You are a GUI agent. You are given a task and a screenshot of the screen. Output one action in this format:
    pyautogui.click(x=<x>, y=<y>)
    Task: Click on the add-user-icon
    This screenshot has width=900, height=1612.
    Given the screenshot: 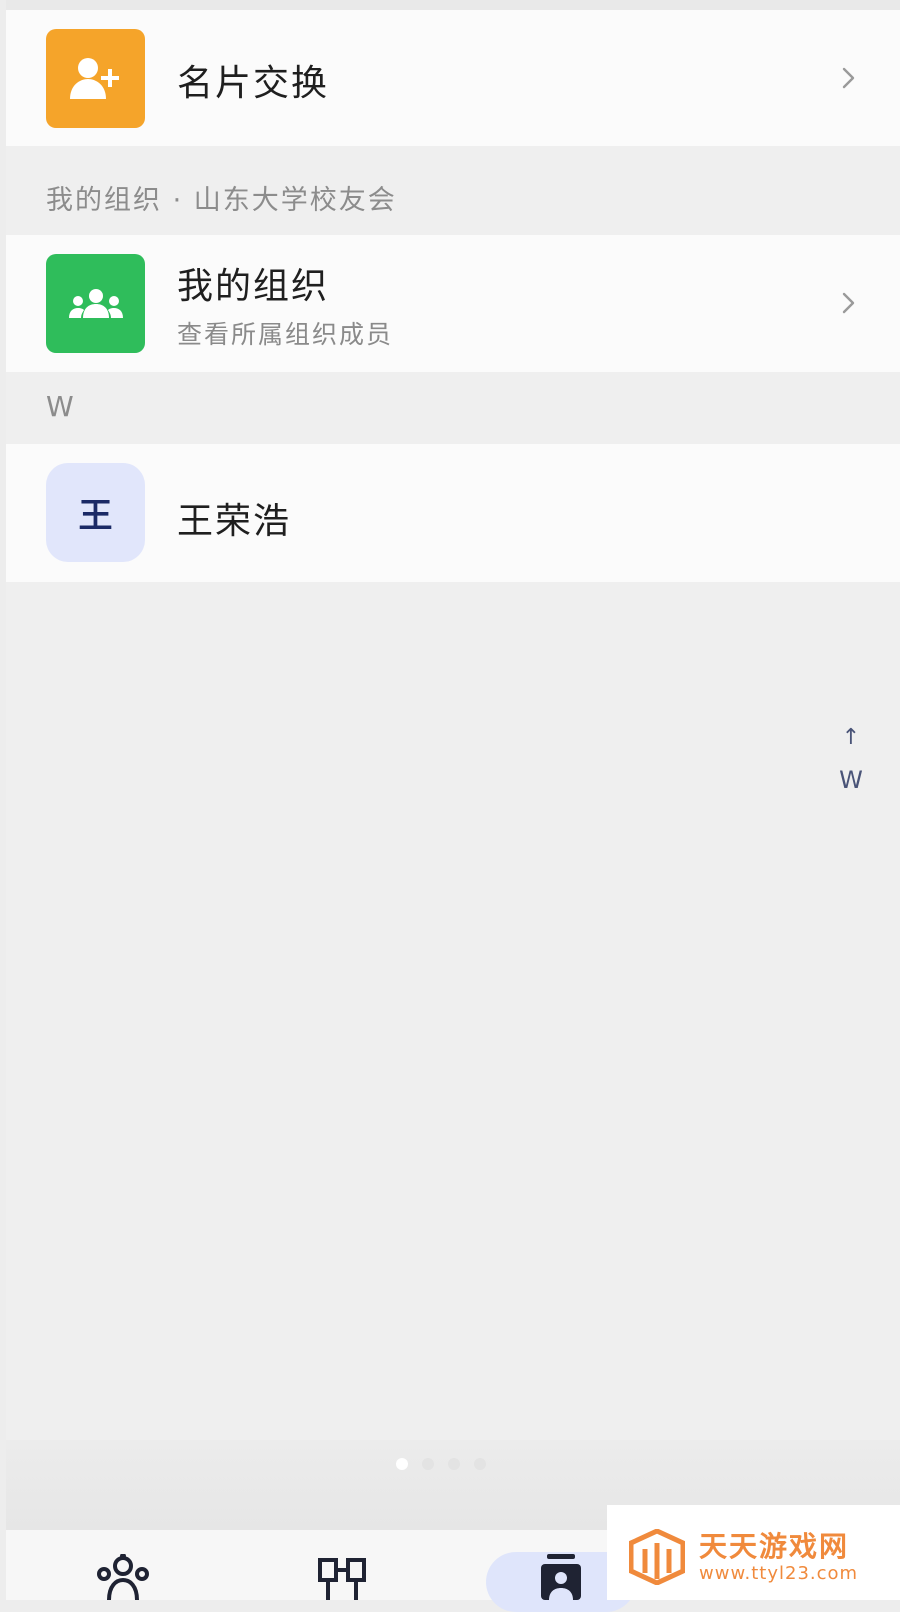 What is the action you would take?
    pyautogui.click(x=95, y=78)
    